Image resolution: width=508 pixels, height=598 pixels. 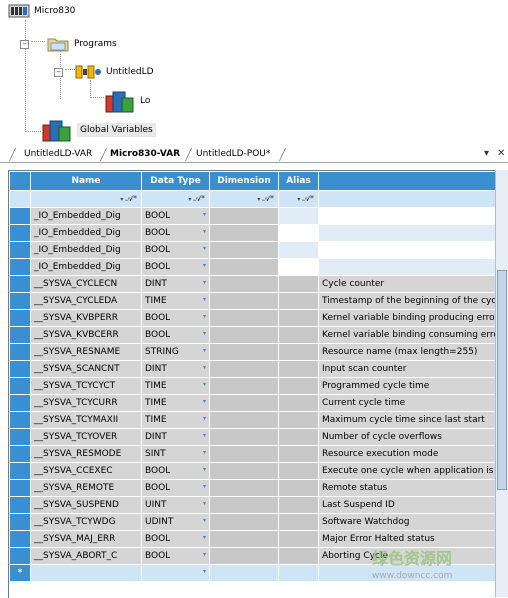 What do you see at coordinates (407, 488) in the screenshot?
I see `variable-comment-cell: Remote status` at bounding box center [407, 488].